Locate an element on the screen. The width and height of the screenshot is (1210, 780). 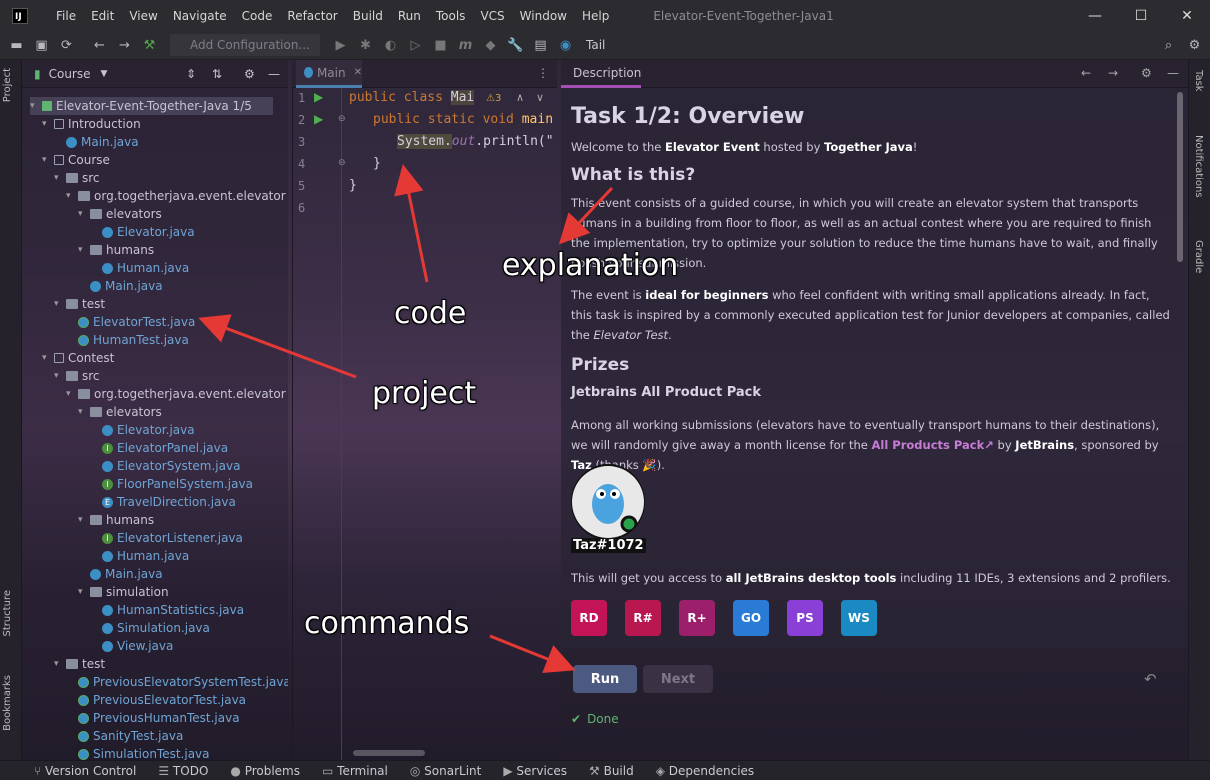
tree-item: E TravelDirection.java is located at coordinates (163, 502).